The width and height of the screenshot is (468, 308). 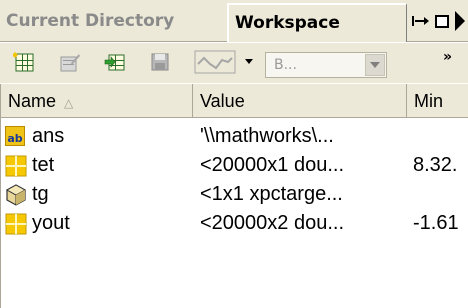 What do you see at coordinates (429, 101) in the screenshot?
I see `column-header-label: Min` at bounding box center [429, 101].